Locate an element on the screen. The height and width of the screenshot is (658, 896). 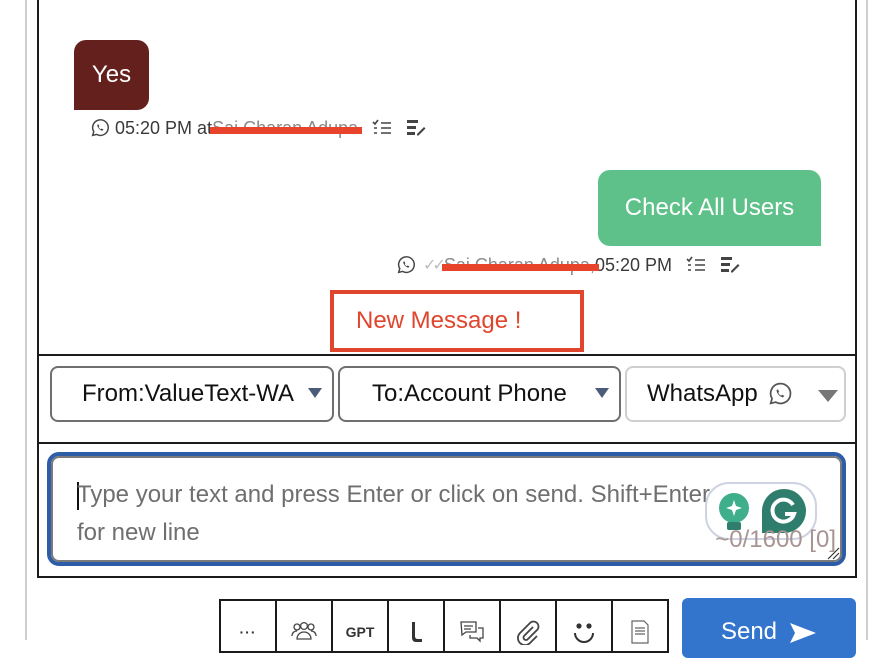
gpt-button: GPT is located at coordinates (361, 626).